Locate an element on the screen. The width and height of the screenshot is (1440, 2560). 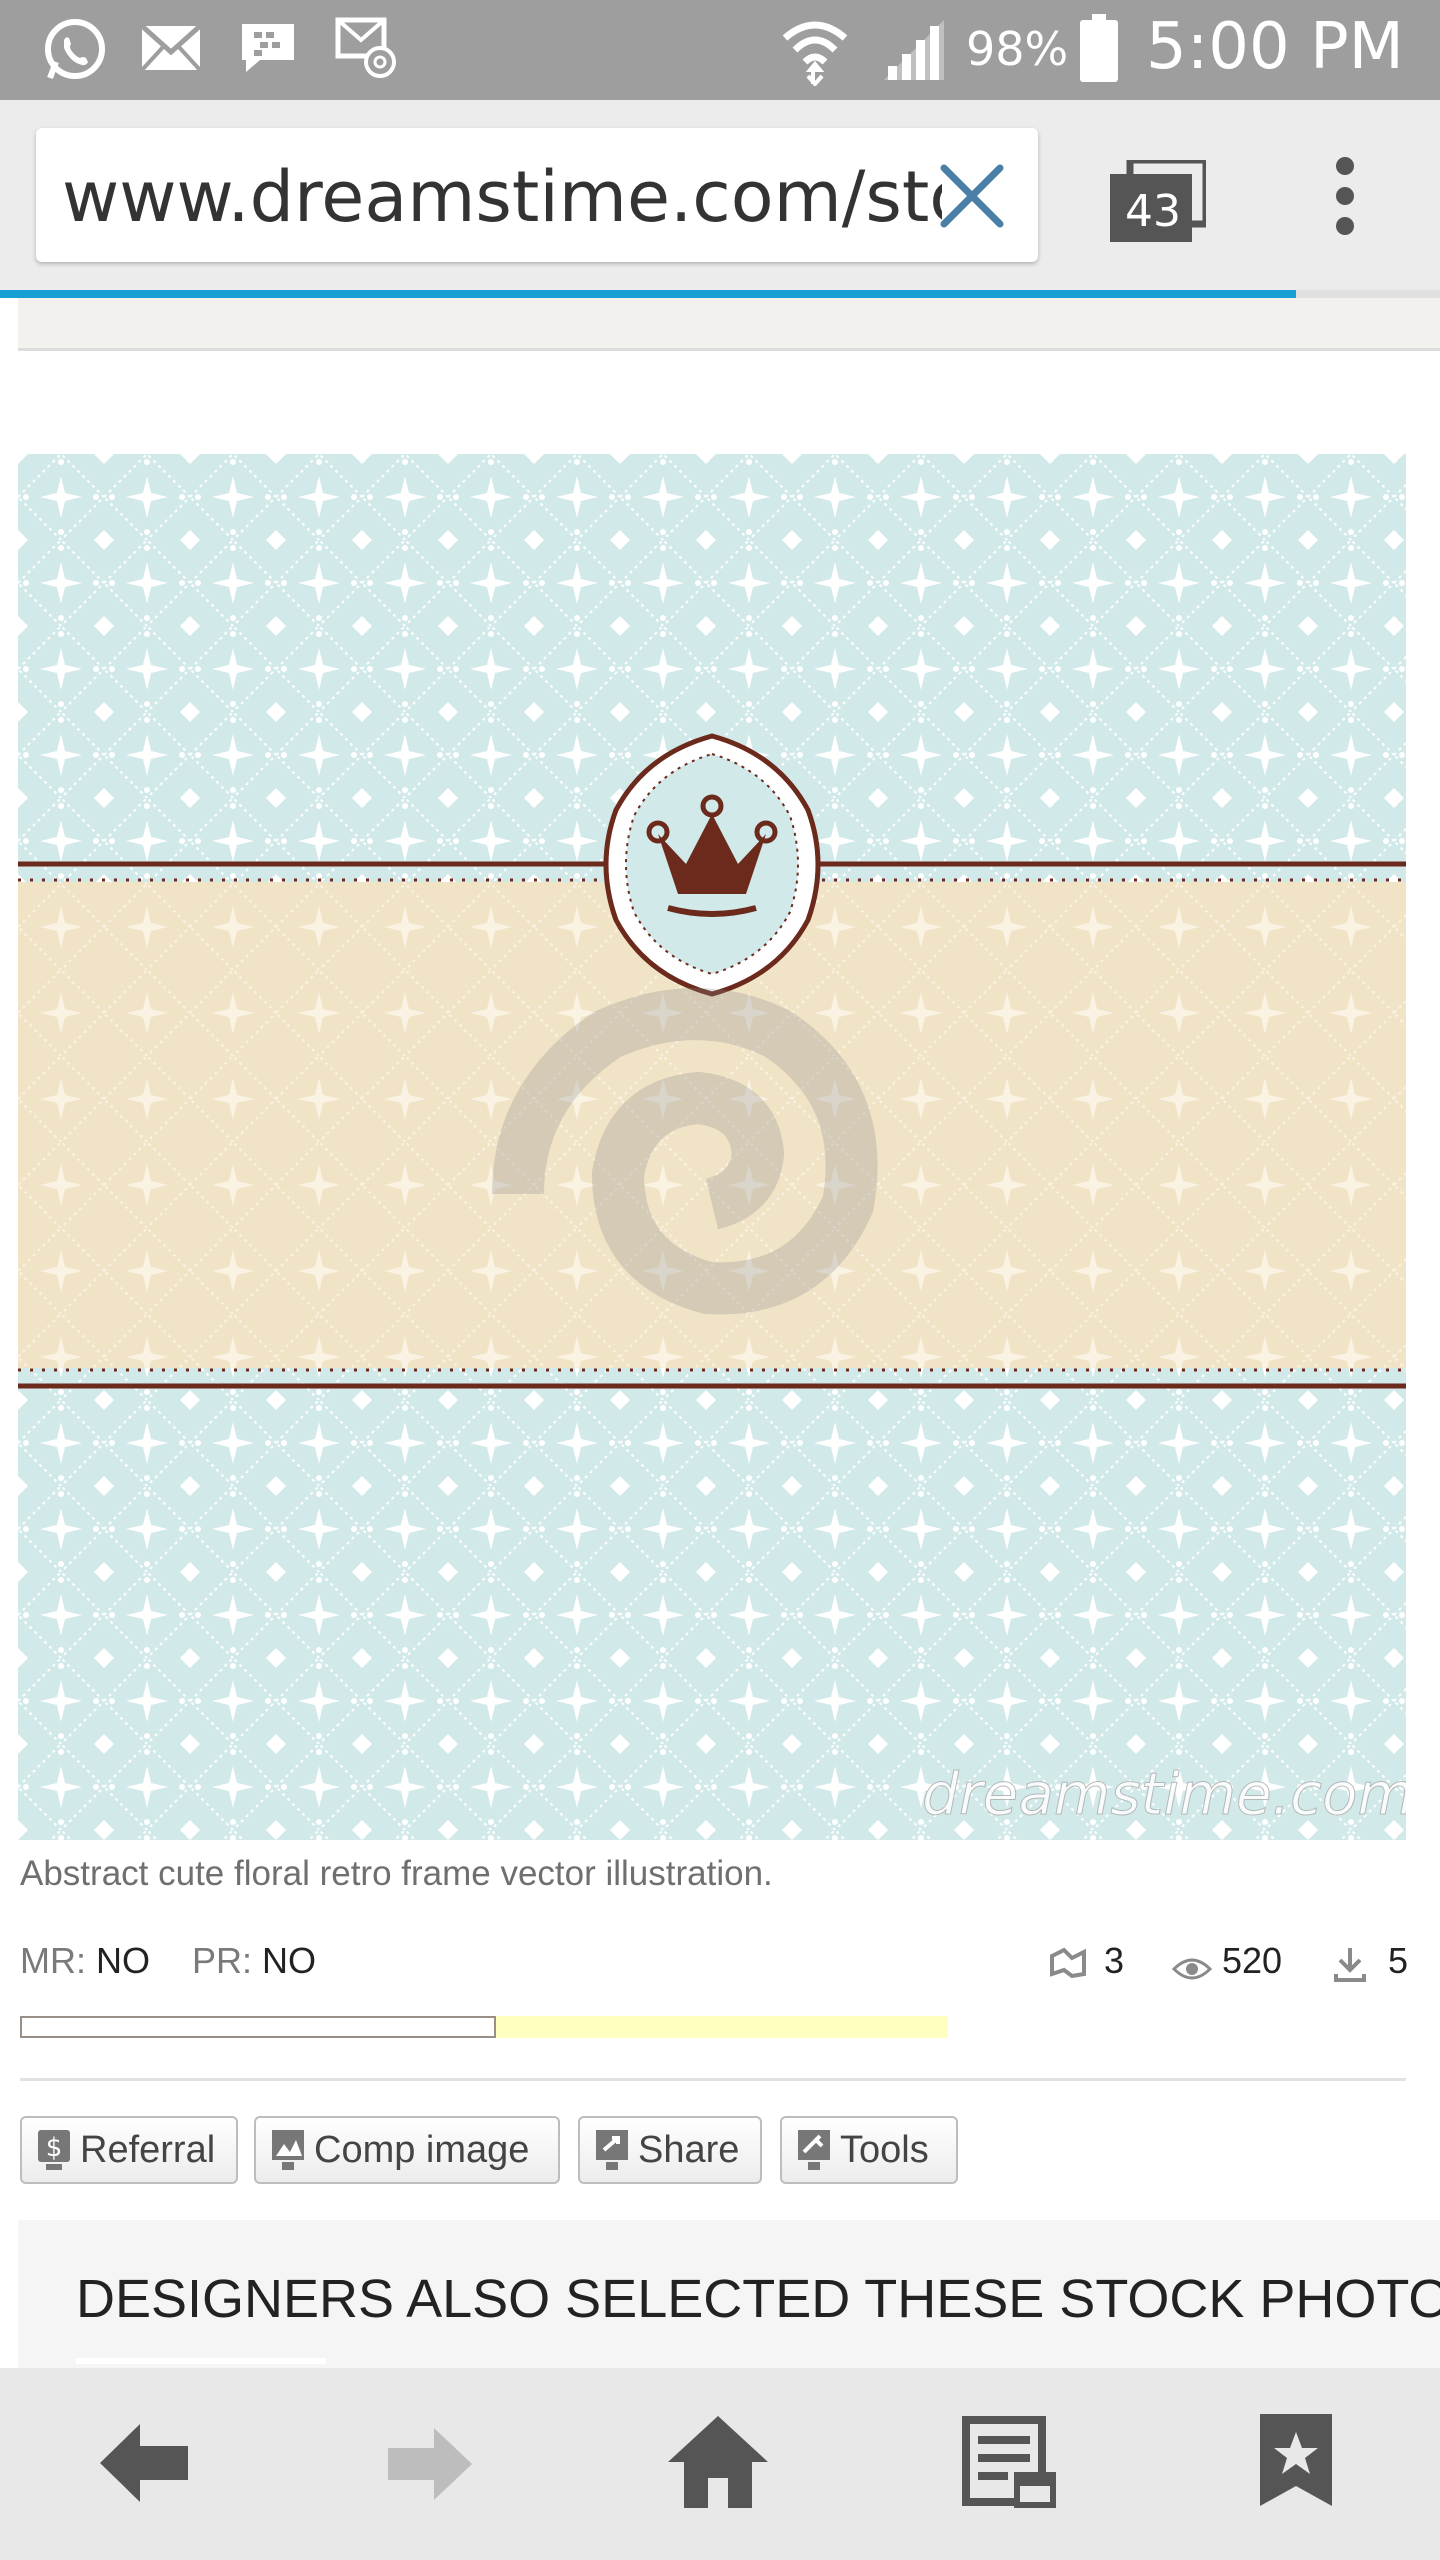
model-release: MR: NO is located at coordinates (85, 1961).